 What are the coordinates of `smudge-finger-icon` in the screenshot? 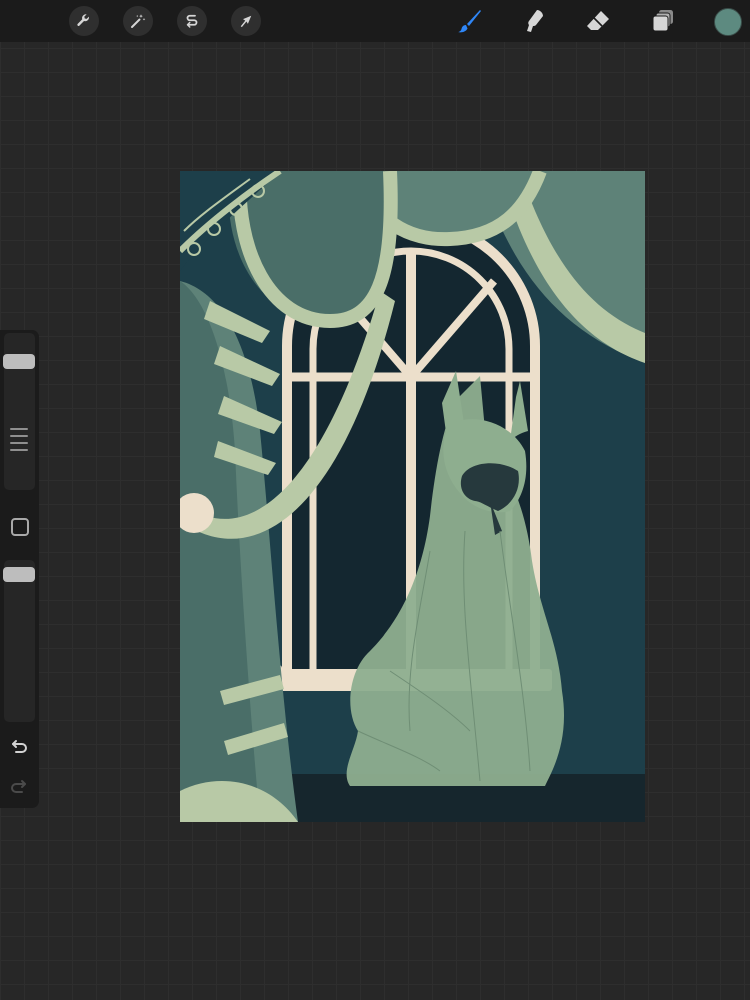 It's located at (535, 21).